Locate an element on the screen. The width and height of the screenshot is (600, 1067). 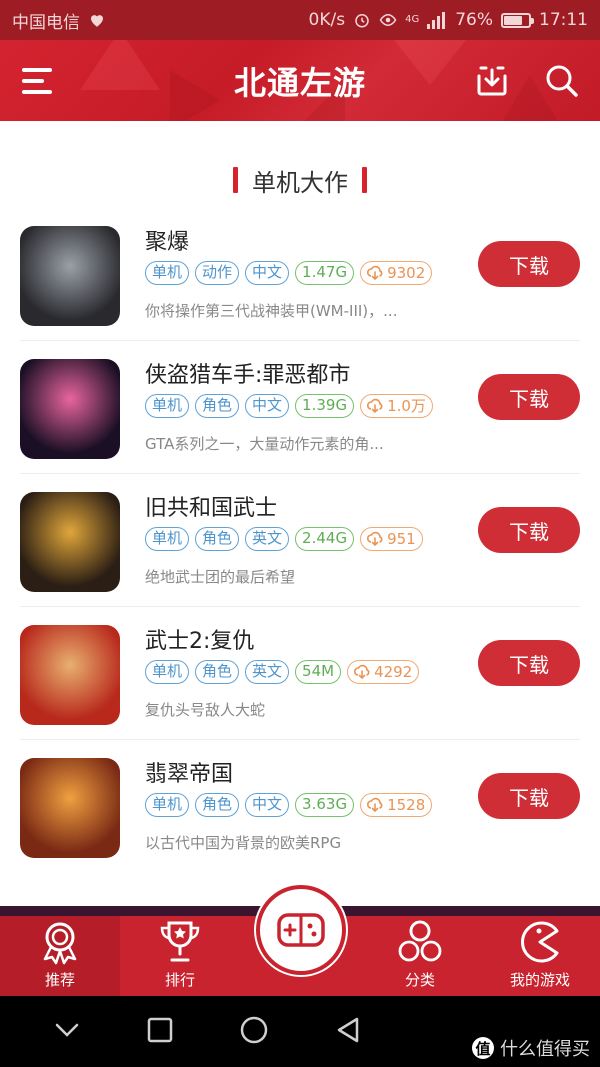
menu-button is located at coordinates (38, 81).